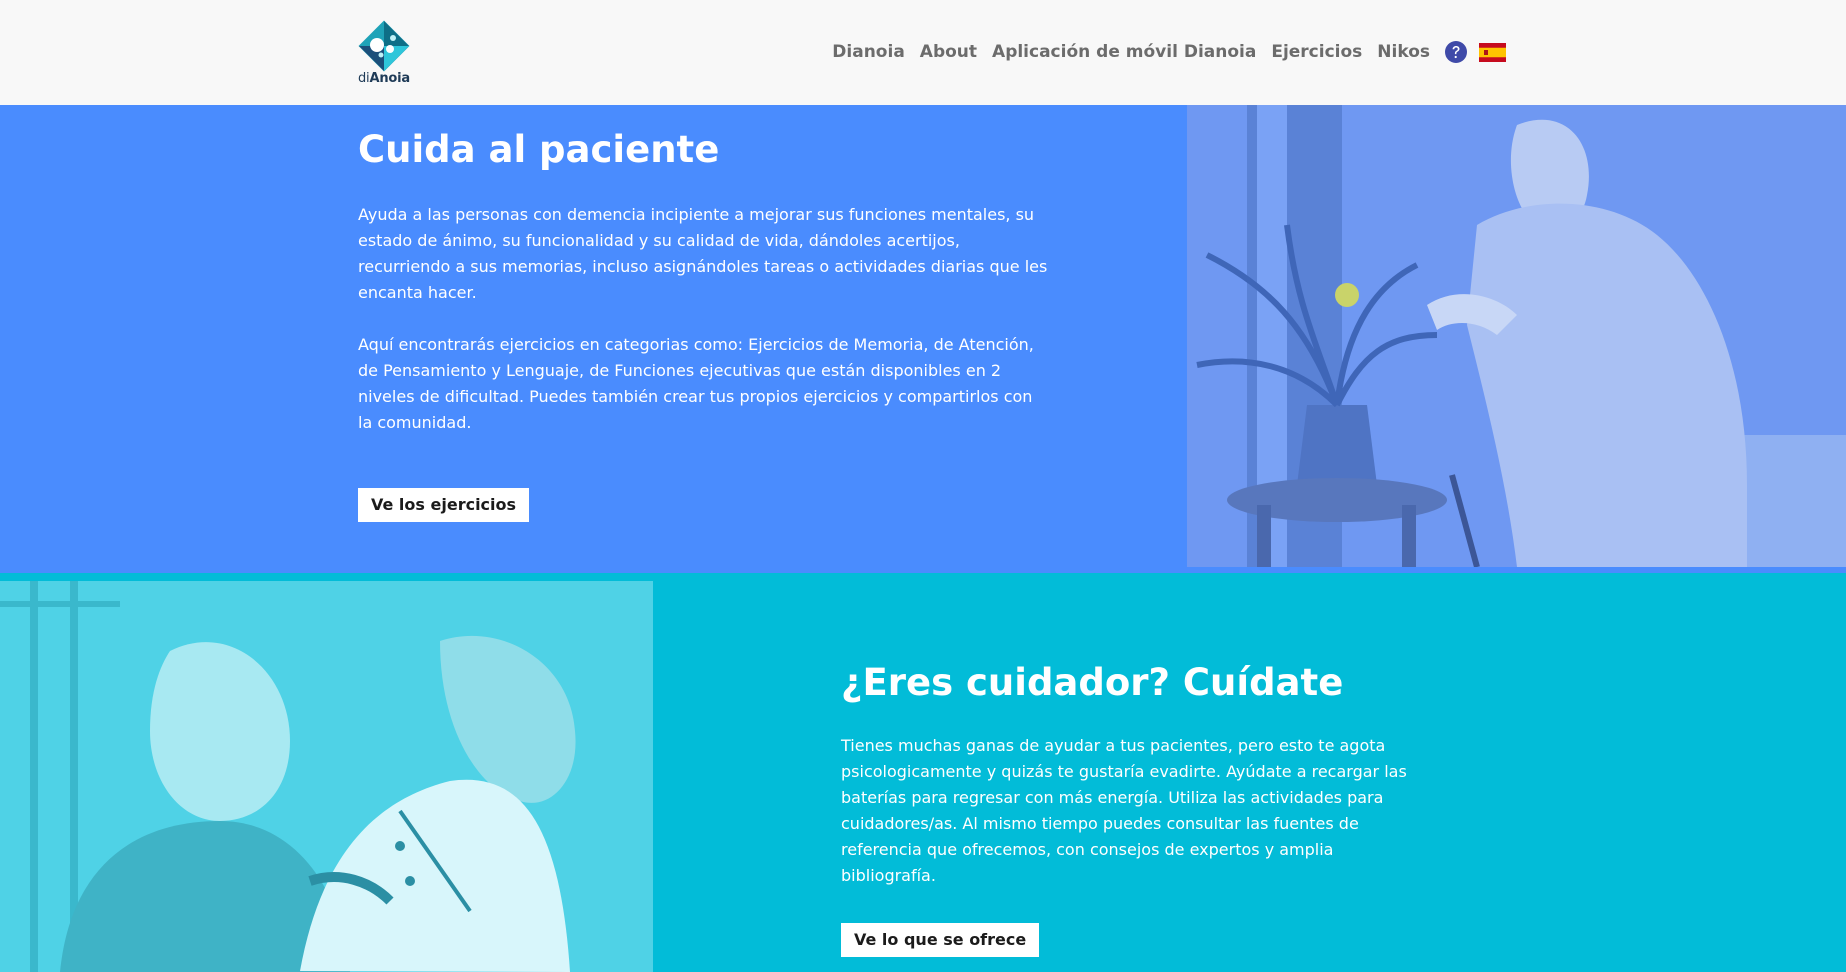 This screenshot has height=972, width=1846. I want to click on dianoia-logo: diAnoia, so click(384, 54).